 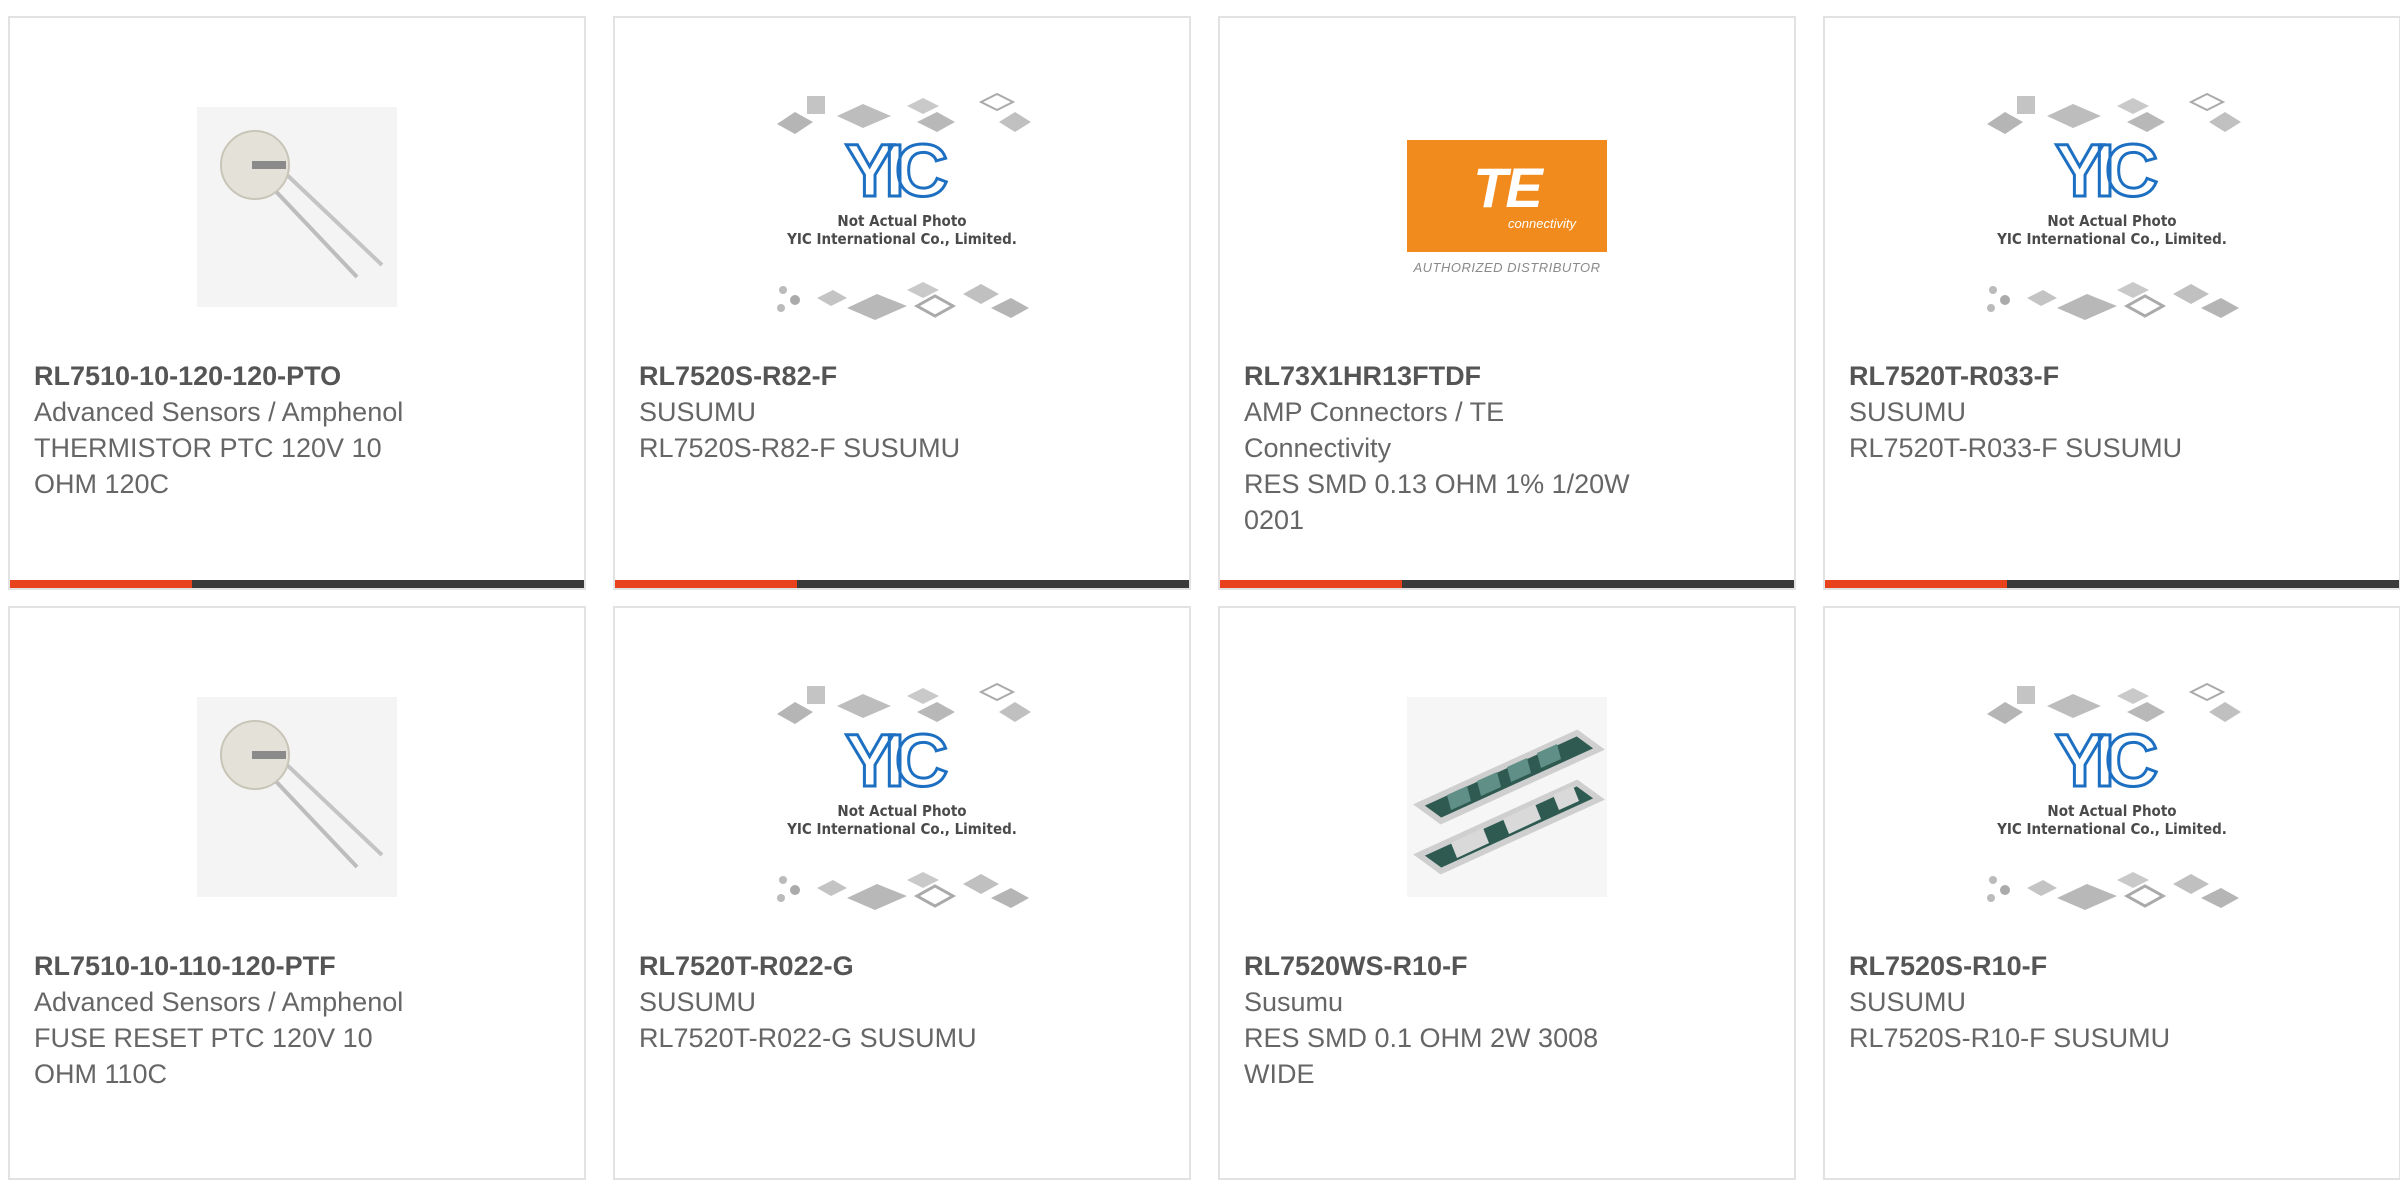 I want to click on description-line: OHM 110C, so click(x=101, y=1074).